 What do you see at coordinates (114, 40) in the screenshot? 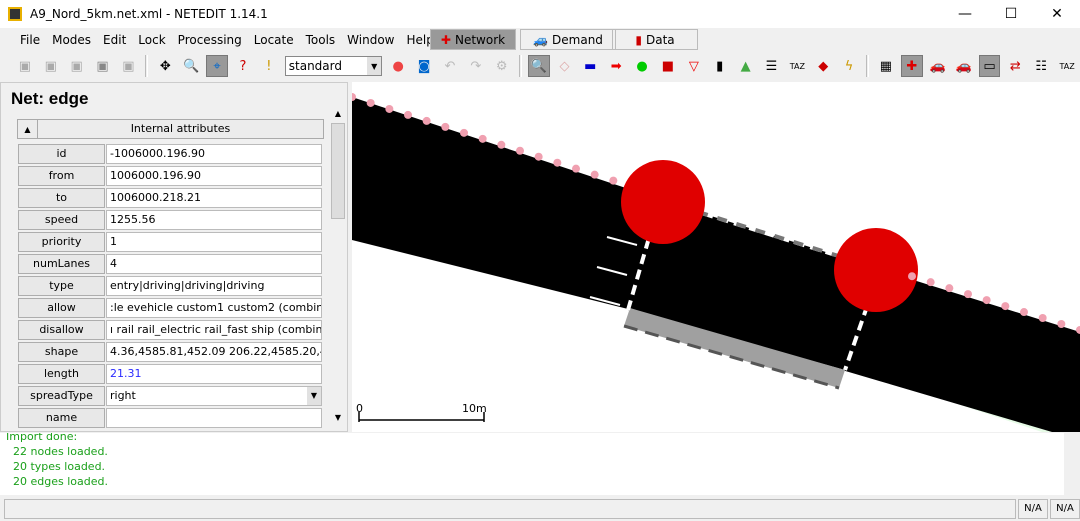
I see `menu-edit: Edit` at bounding box center [114, 40].